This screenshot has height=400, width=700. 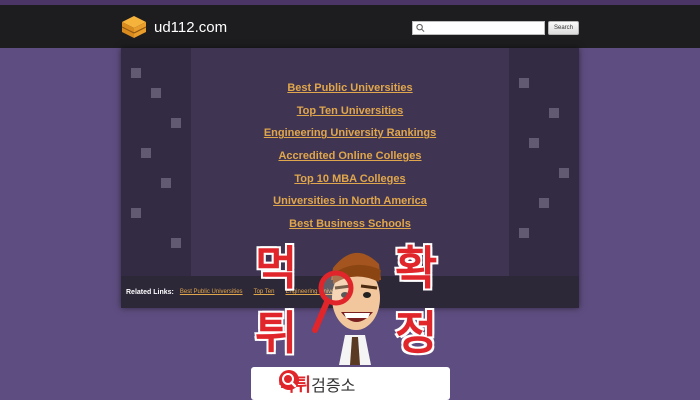 I want to click on overlay-char: 튀, so click(x=276, y=333).